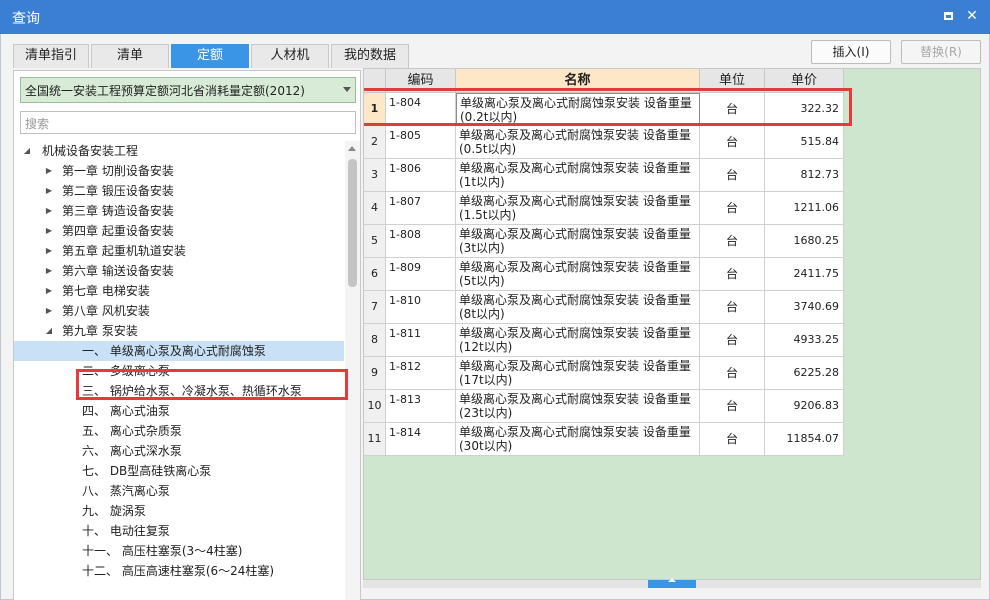 This screenshot has height=600, width=990. Describe the element at coordinates (421, 274) in the screenshot. I see `code-cell: 1-809` at that location.